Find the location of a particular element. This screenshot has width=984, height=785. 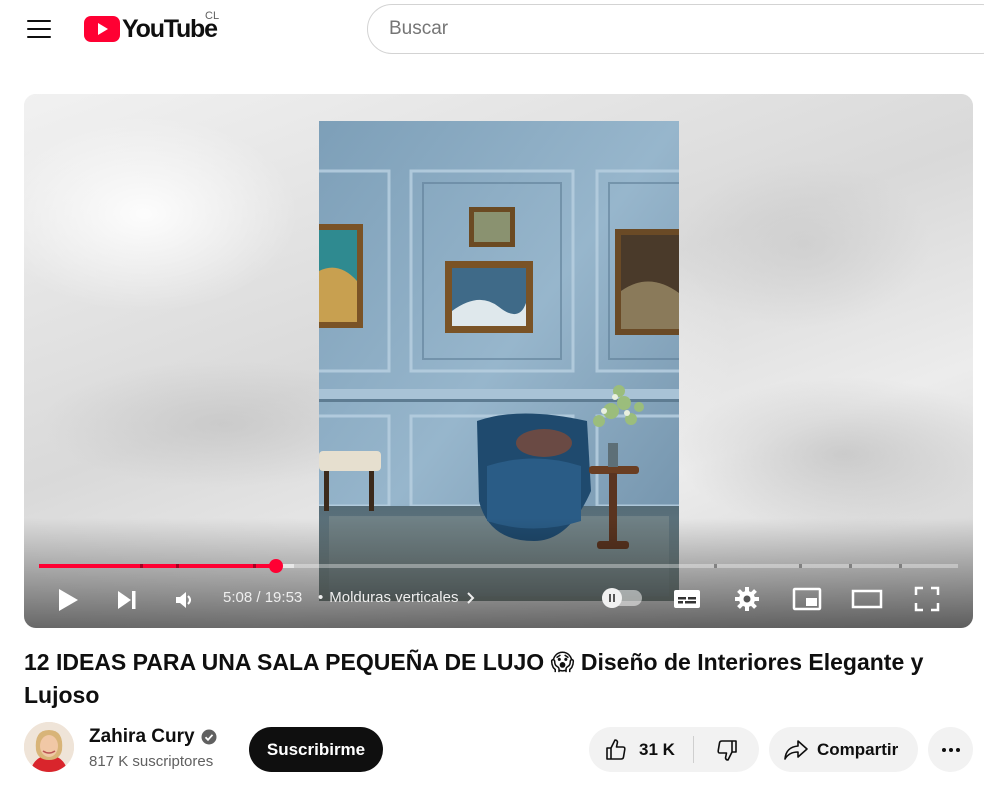

like-button: 31 K is located at coordinates (641, 749).